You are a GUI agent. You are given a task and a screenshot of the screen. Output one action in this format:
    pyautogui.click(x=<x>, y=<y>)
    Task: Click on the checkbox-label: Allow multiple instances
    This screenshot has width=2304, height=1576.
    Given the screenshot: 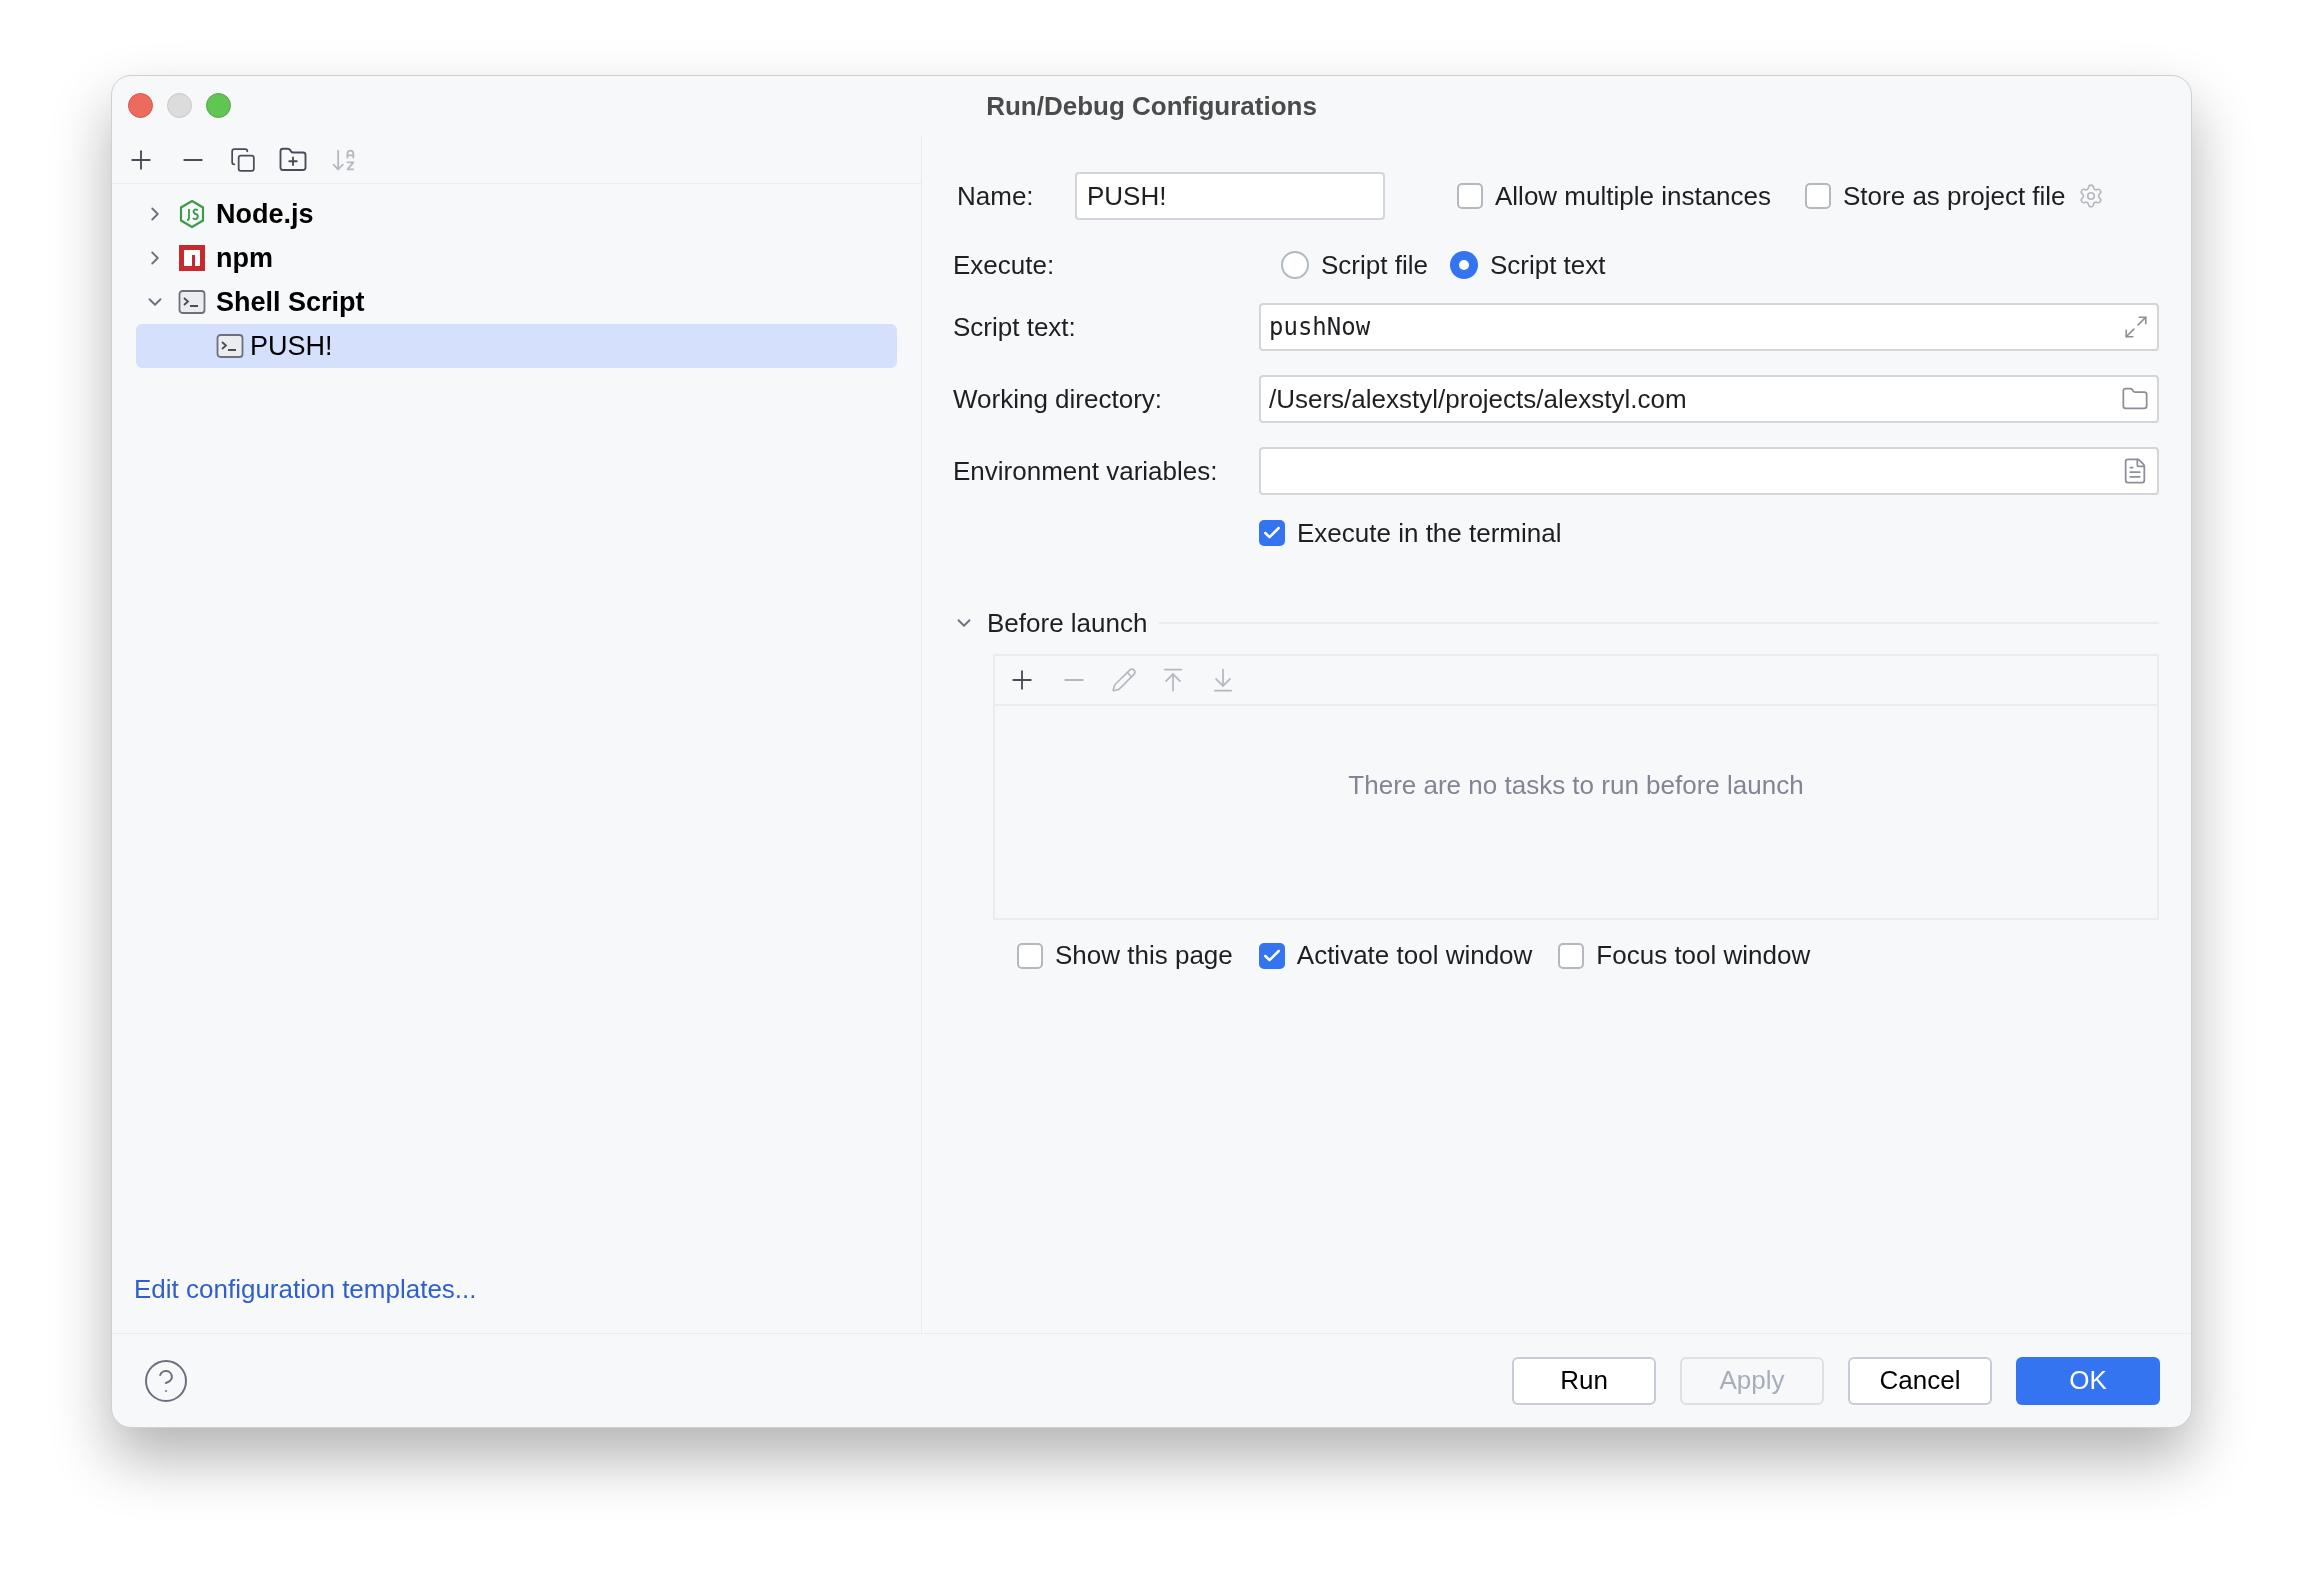 What is the action you would take?
    pyautogui.click(x=1633, y=196)
    